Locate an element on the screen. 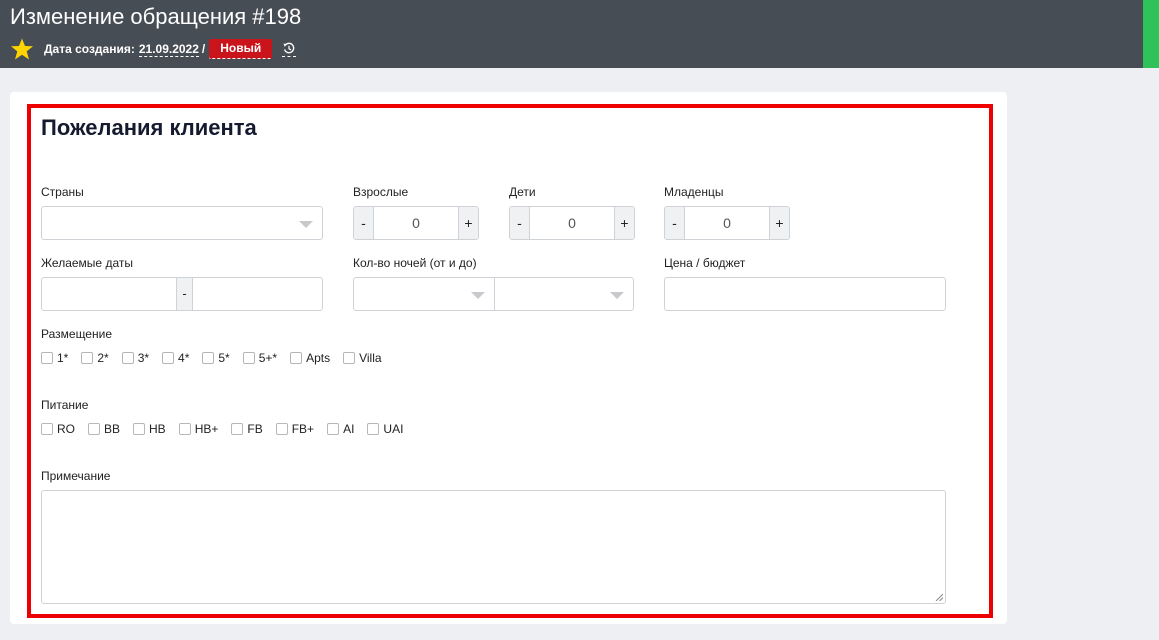 This screenshot has width=1159, height=640. adults-value: 0 is located at coordinates (416, 223).